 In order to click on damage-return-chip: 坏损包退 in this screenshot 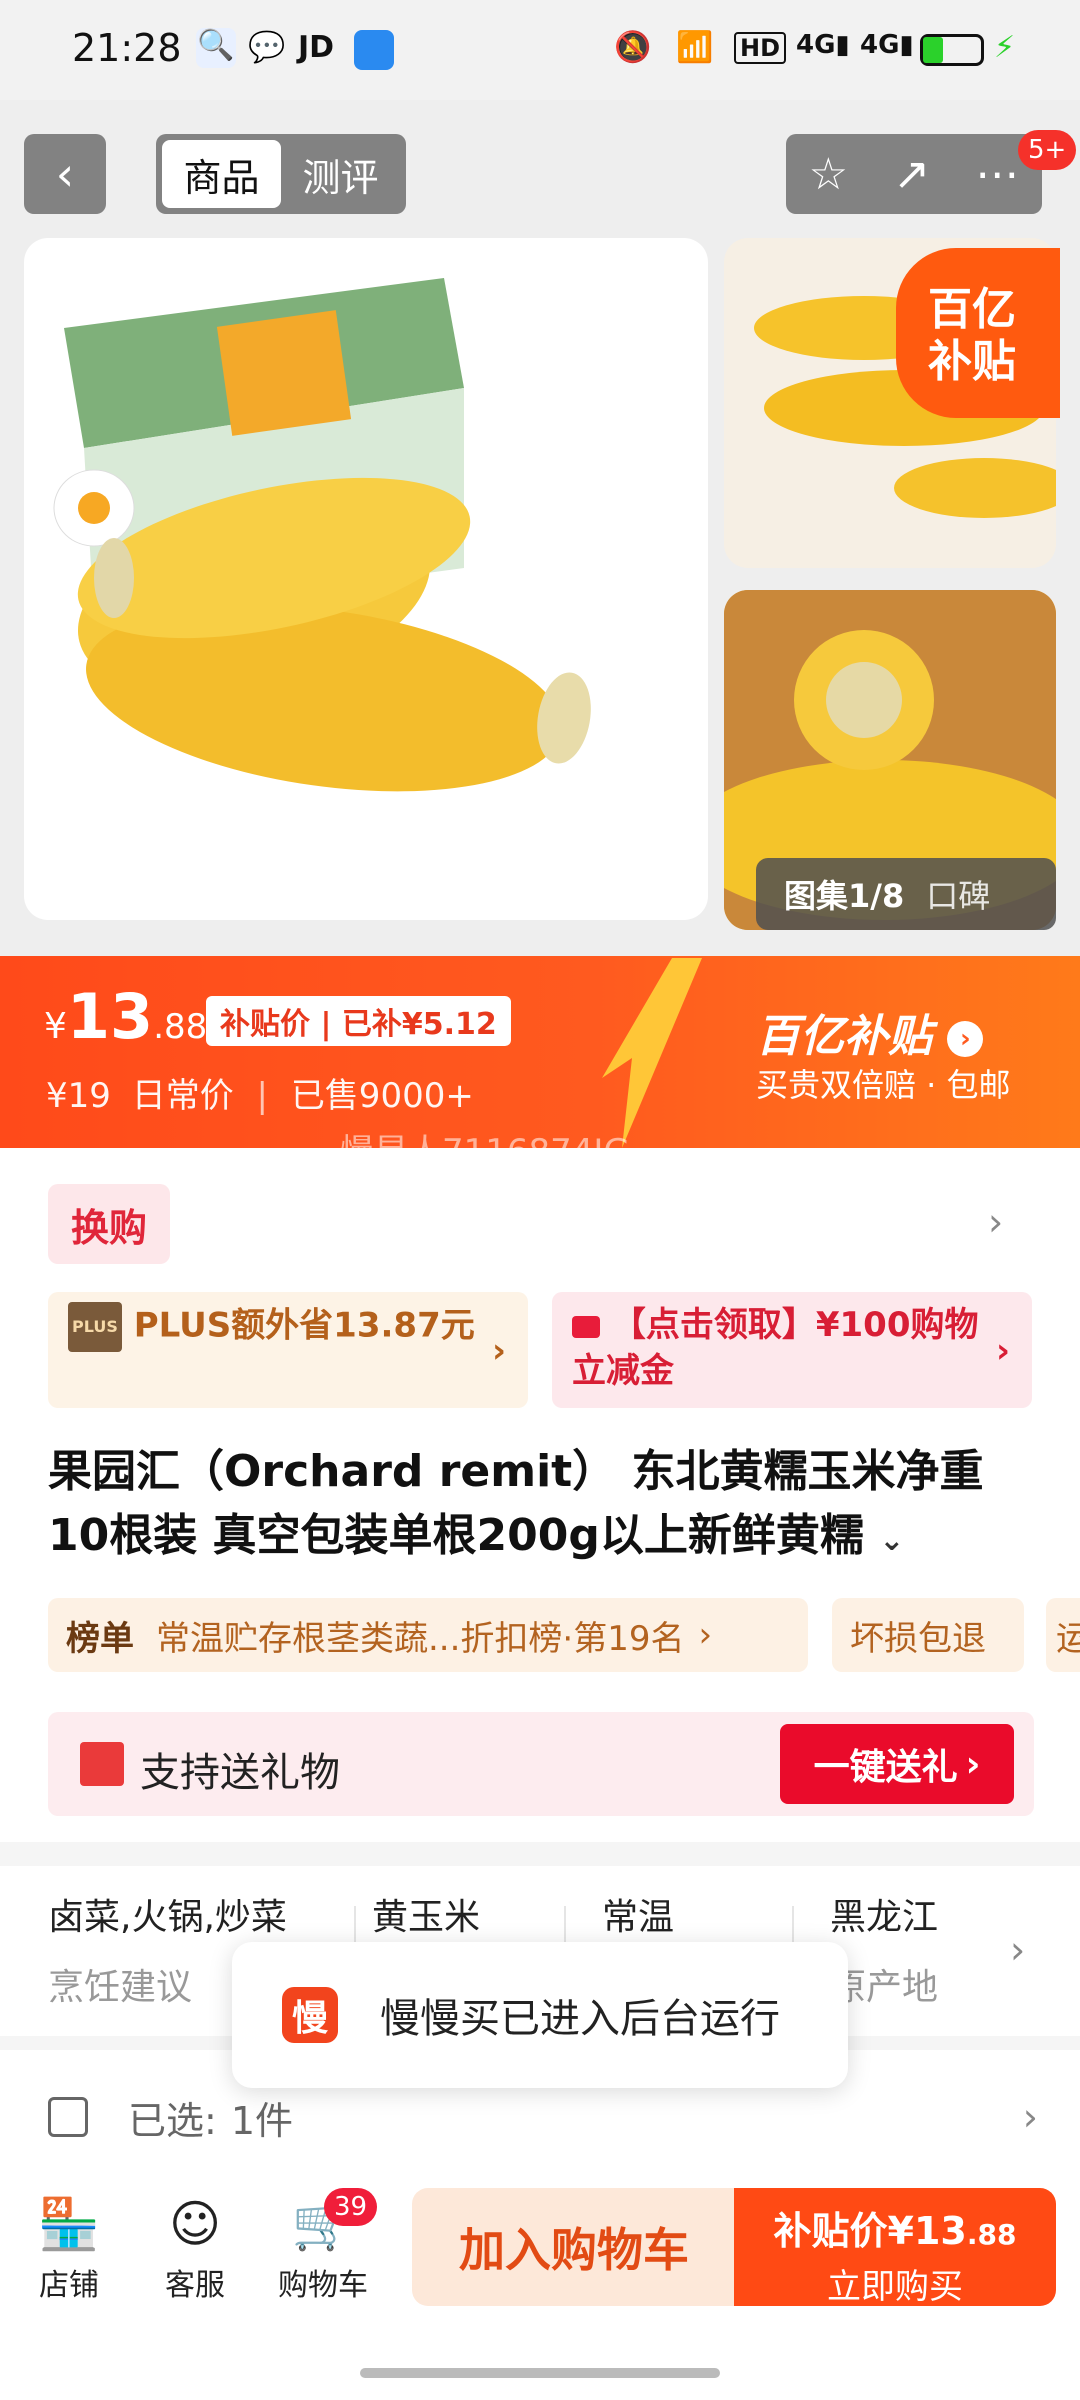, I will do `click(928, 1635)`.